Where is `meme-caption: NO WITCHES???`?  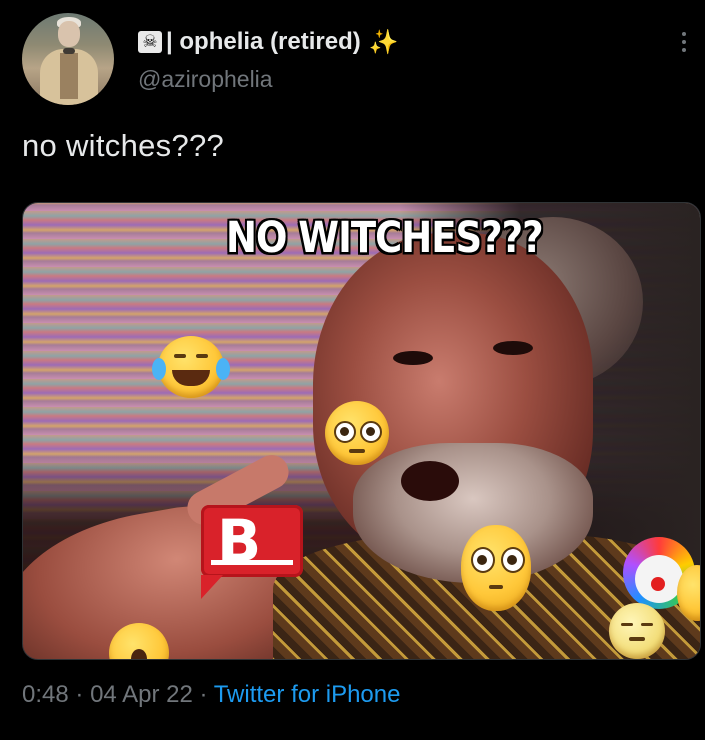
meme-caption: NO WITCHES??? is located at coordinates (385, 238).